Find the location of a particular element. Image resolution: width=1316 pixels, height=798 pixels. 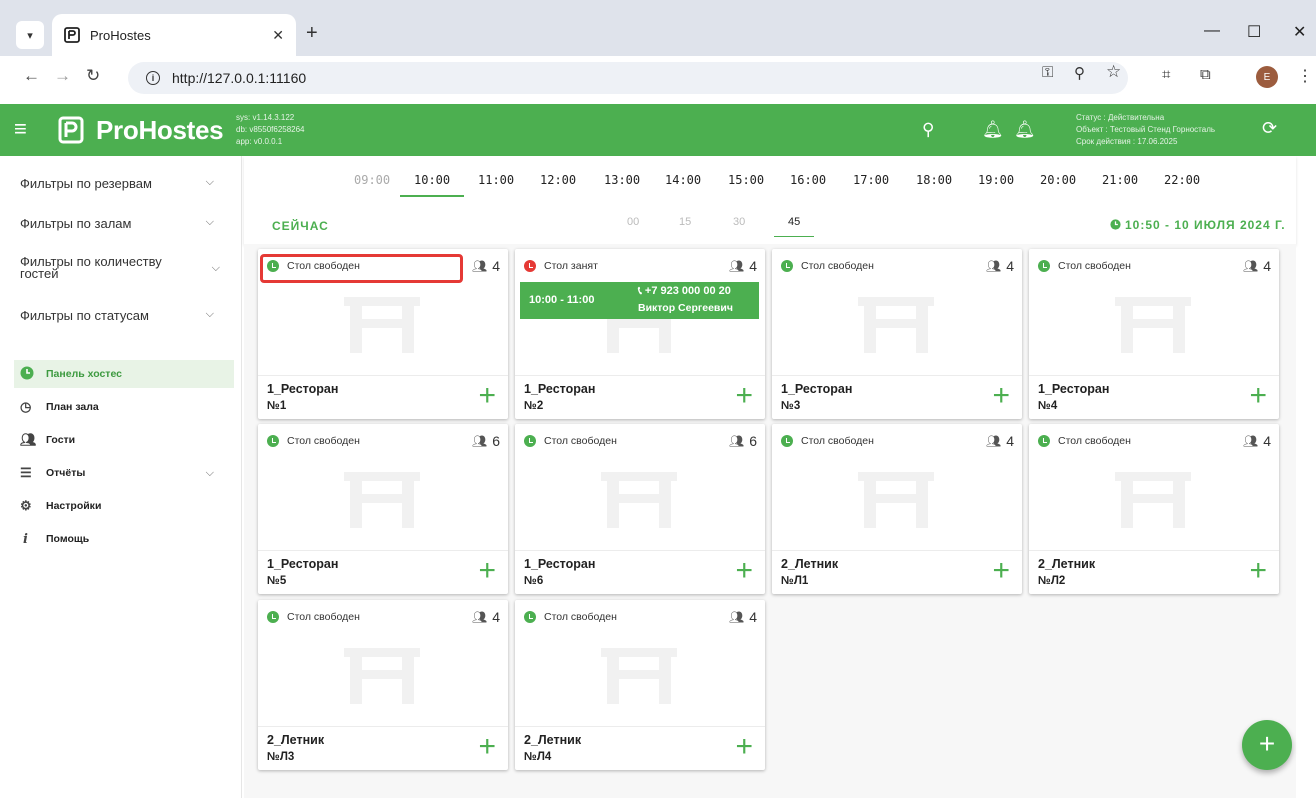

table-number: №Л3 is located at coordinates (281, 757).